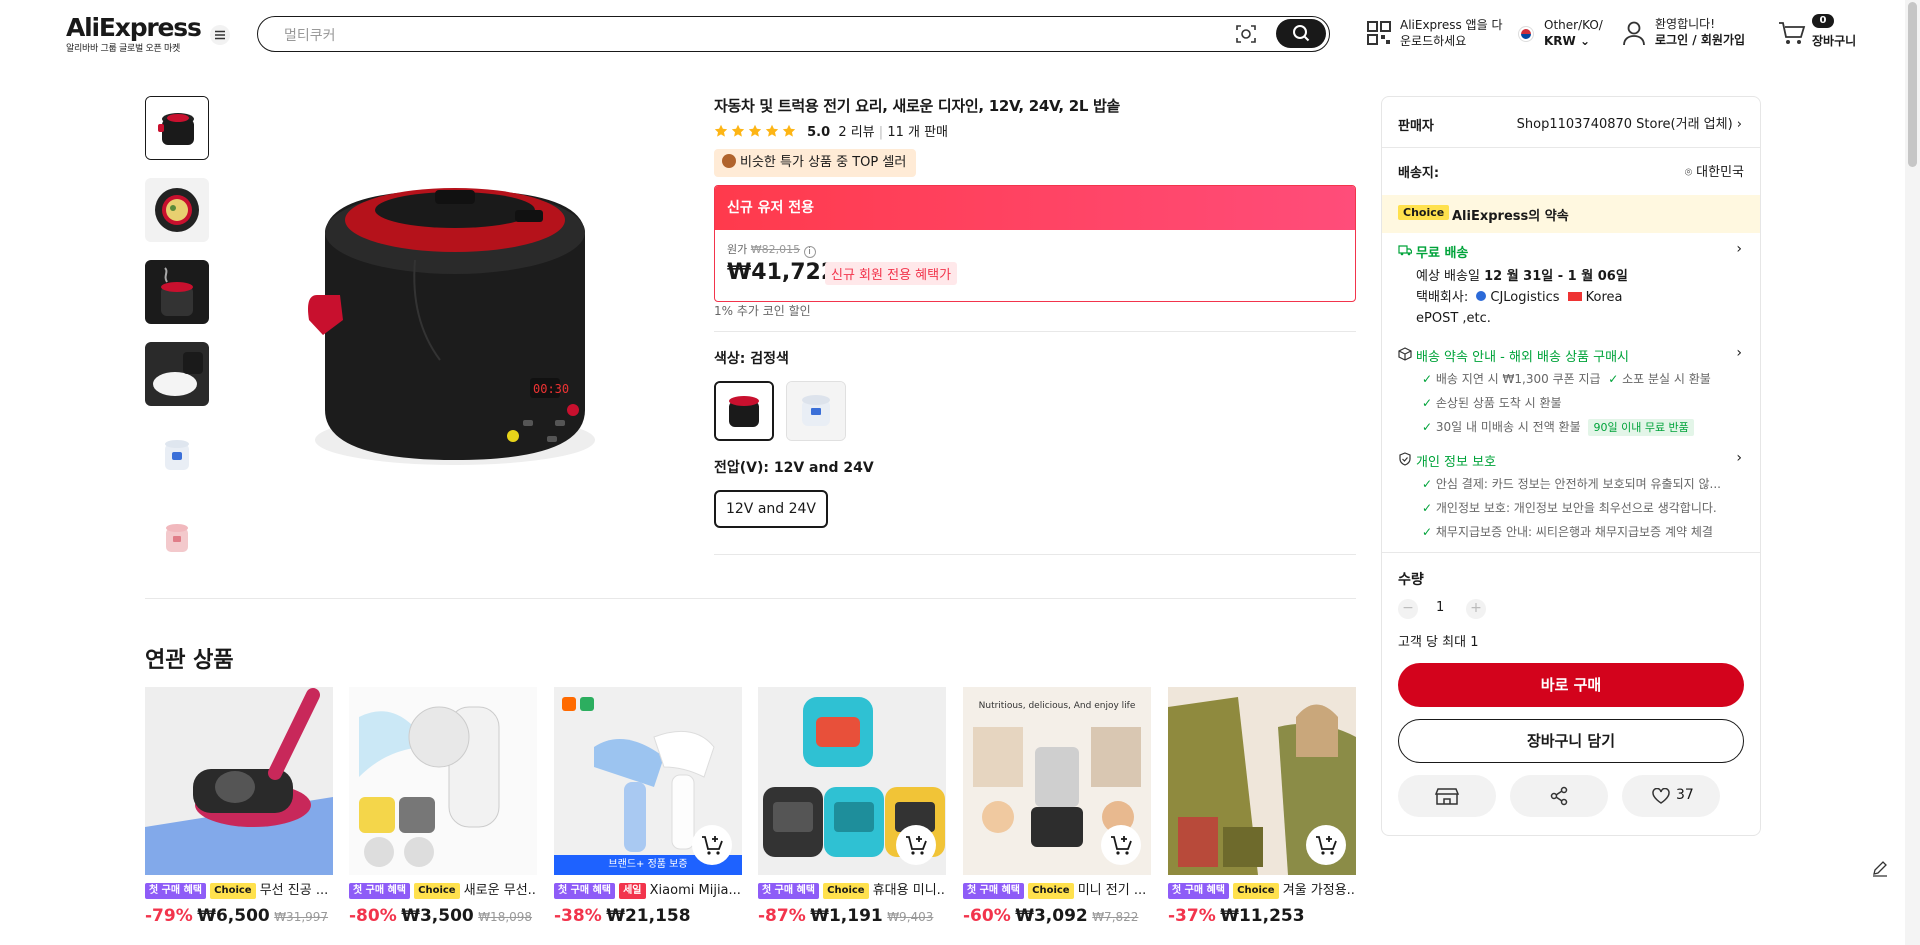  I want to click on feedback-edit-icon, so click(1880, 868).